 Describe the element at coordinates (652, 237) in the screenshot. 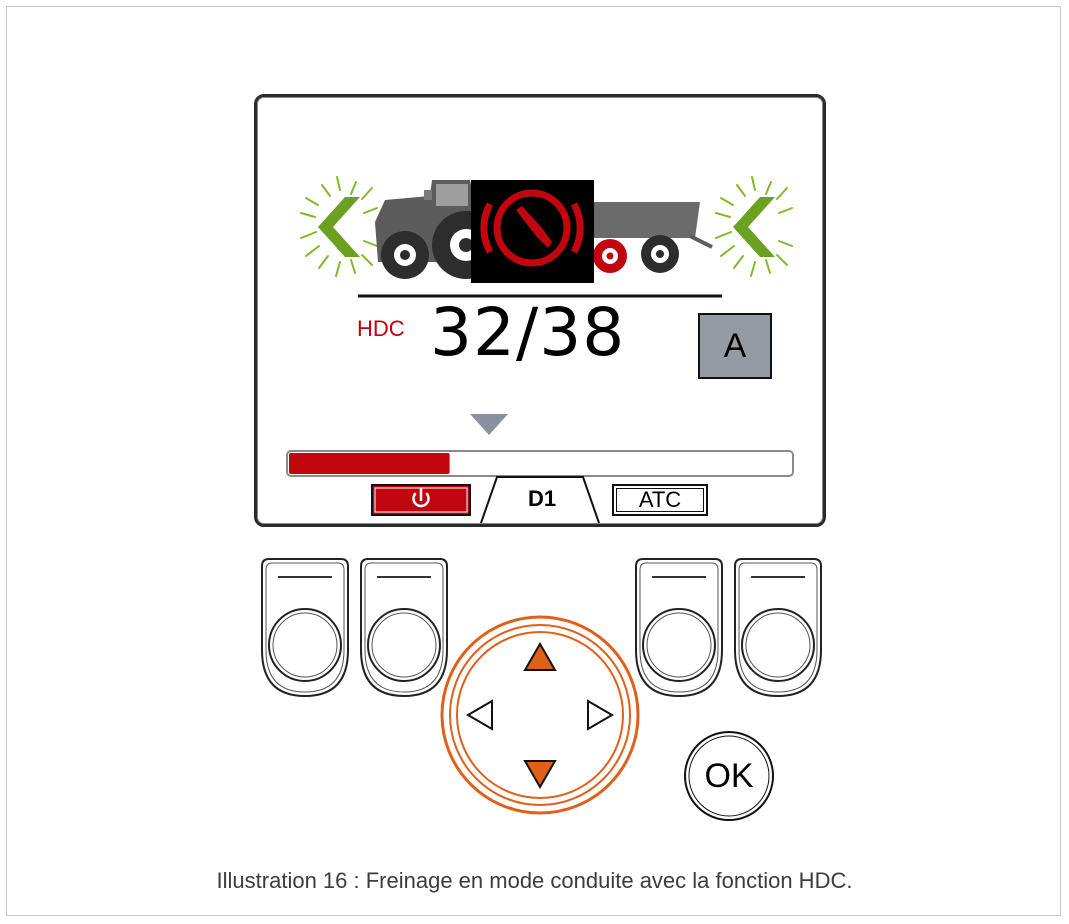

I see `trailer-icon` at that location.